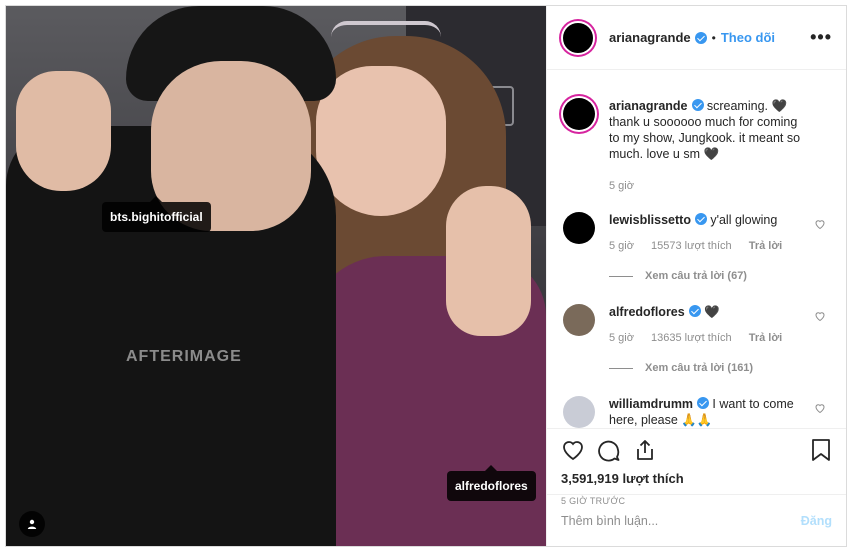  Describe the element at coordinates (645, 451) in the screenshot. I see `share-icon` at that location.